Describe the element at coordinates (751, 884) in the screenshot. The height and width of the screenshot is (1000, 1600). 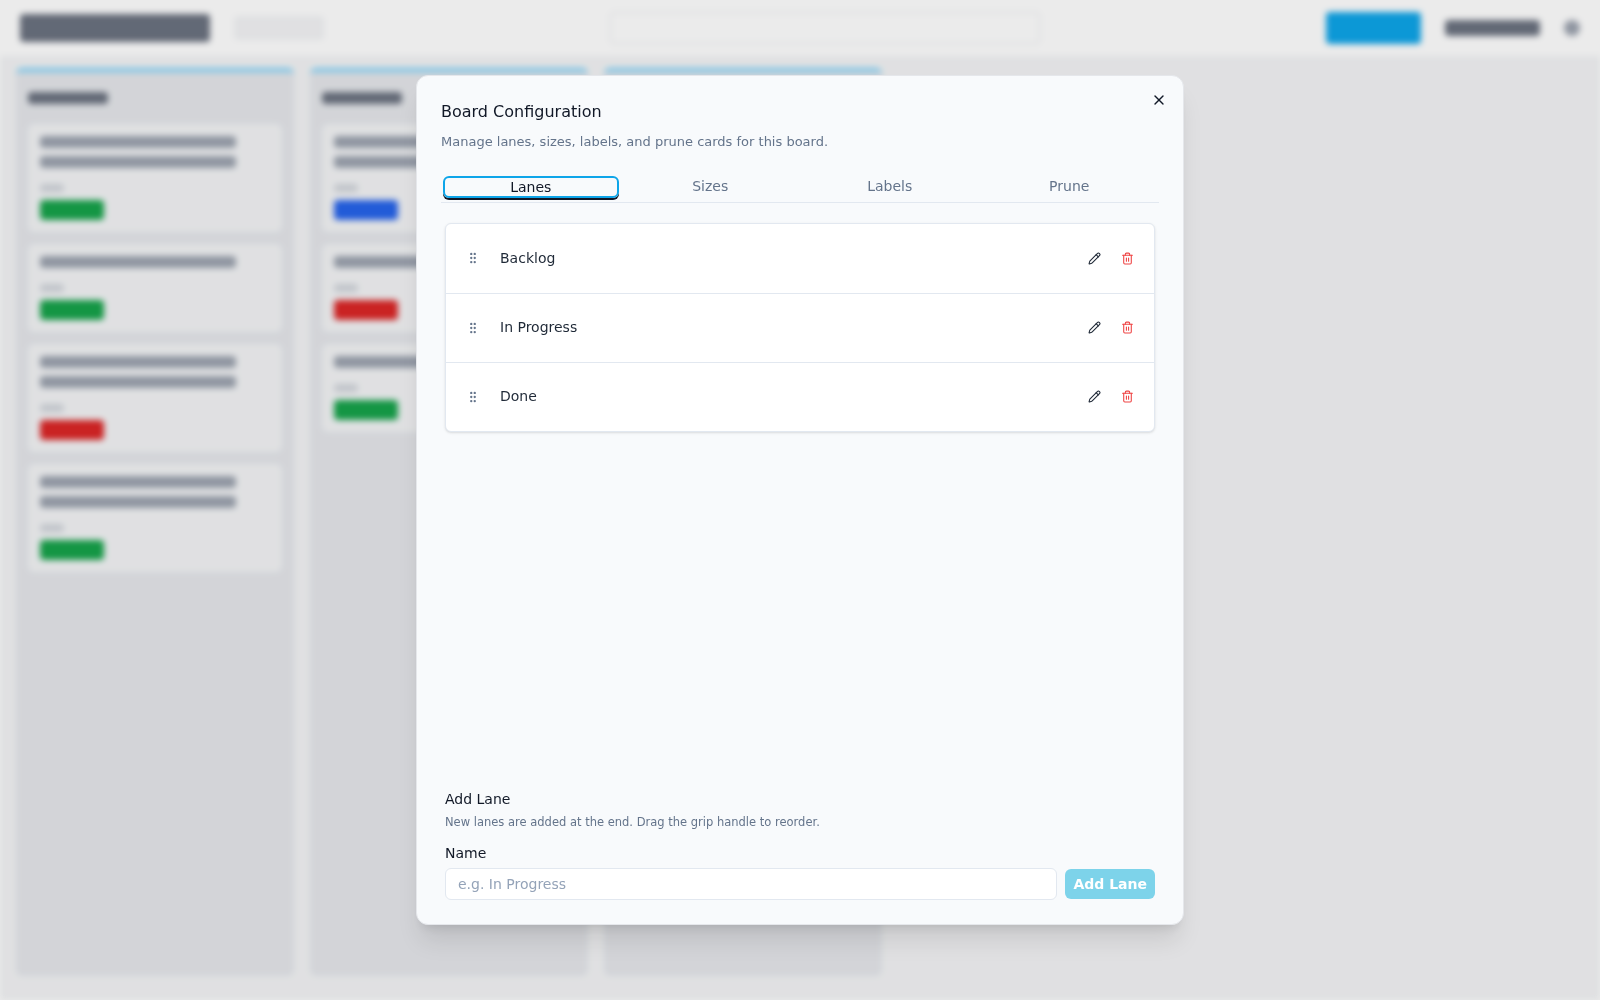
I see `name-field: e.g. In Progress` at that location.